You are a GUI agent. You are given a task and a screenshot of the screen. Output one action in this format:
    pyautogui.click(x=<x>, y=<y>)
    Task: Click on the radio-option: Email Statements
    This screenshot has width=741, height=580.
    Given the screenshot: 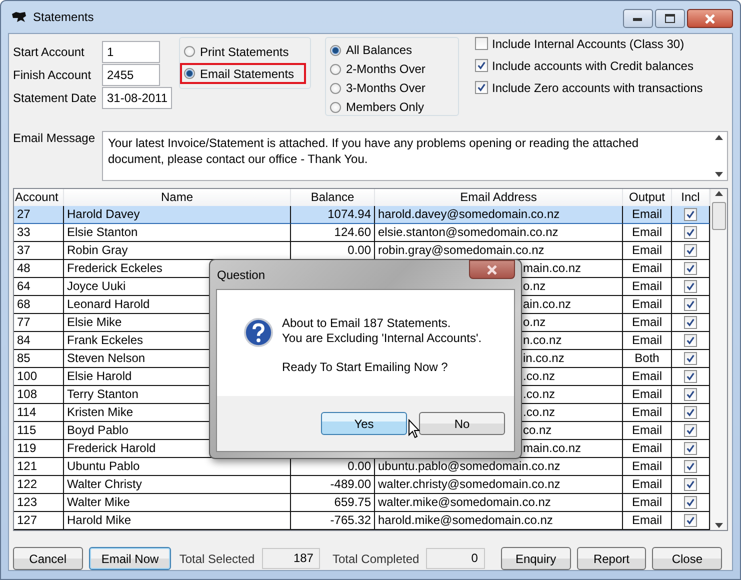 What is the action you would take?
    pyautogui.click(x=243, y=73)
    